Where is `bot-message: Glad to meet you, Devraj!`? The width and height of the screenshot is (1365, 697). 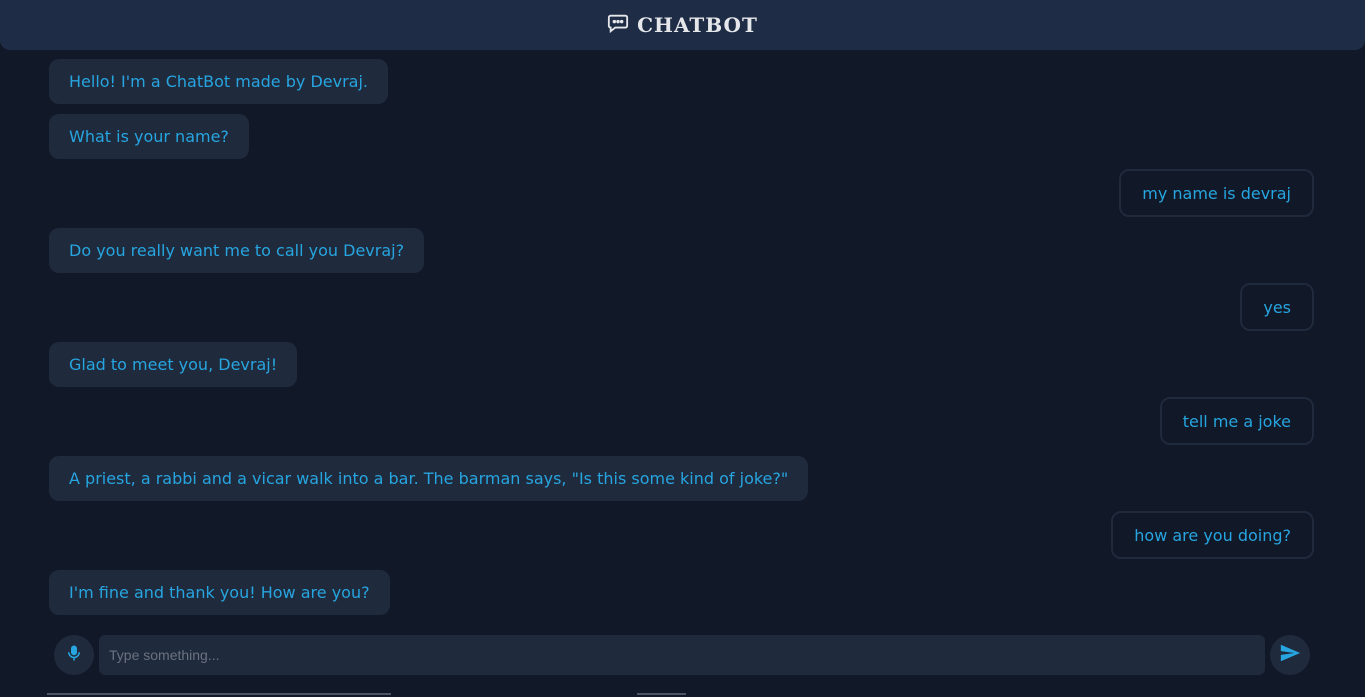 bot-message: Glad to meet you, Devraj! is located at coordinates (173, 364).